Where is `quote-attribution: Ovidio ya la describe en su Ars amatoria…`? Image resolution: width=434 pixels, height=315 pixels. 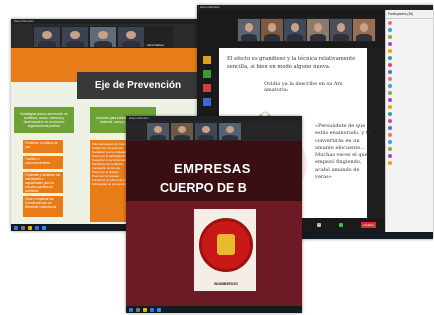 quote-attribution: Ovidio ya la describe en su Ars amatoria… is located at coordinates (303, 87).